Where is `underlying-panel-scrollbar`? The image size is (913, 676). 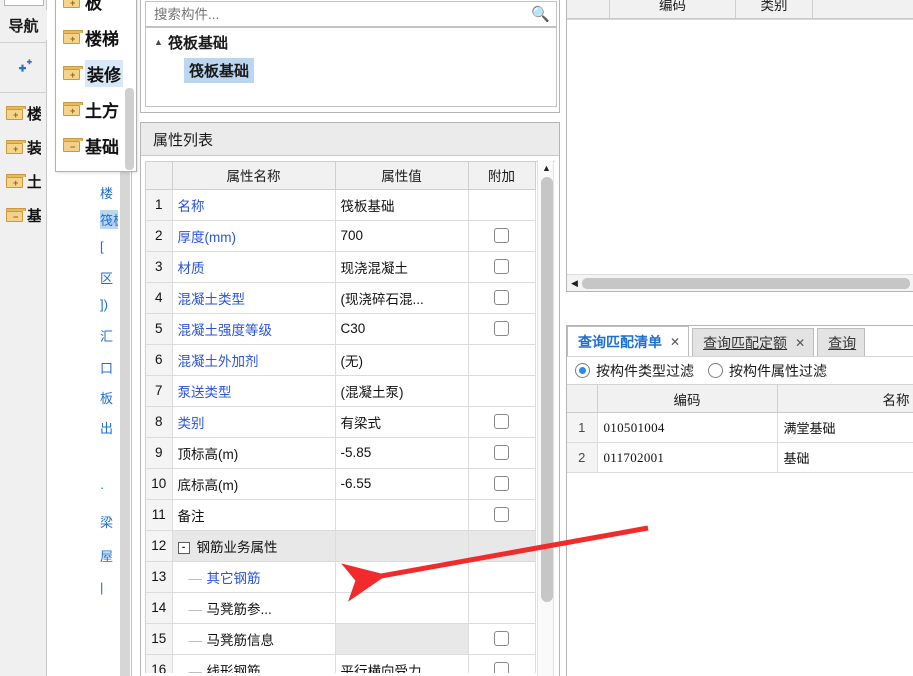 underlying-panel-scrollbar is located at coordinates (125, 418).